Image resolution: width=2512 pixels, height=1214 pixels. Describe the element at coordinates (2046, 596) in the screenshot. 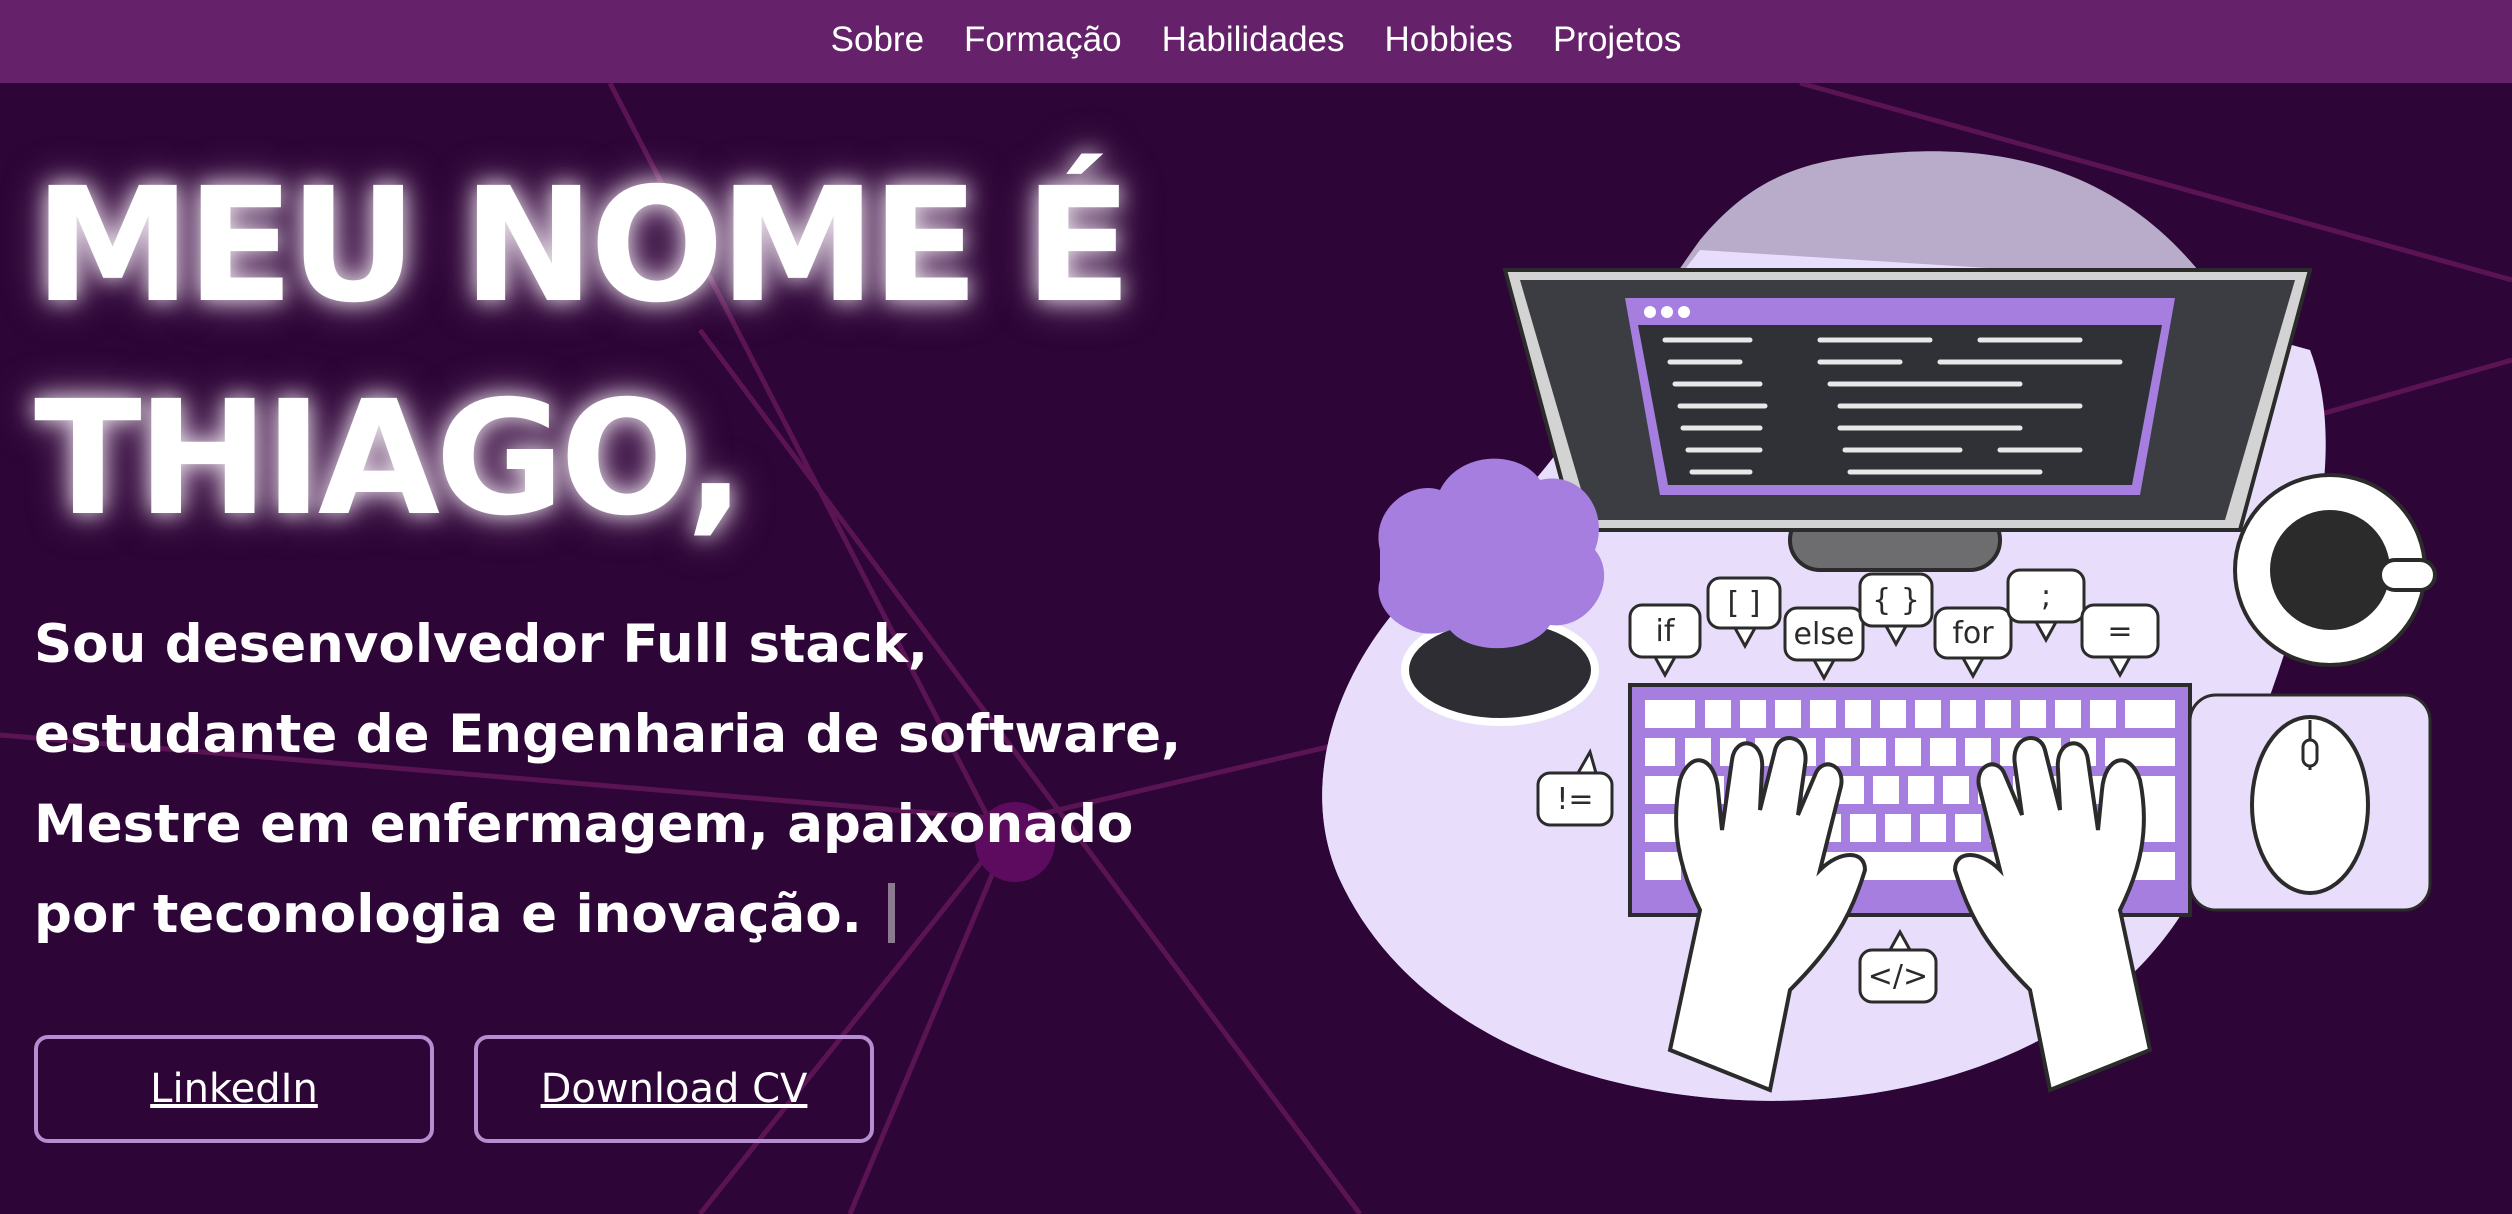

I see `bubble-semicolon-text: ;` at that location.